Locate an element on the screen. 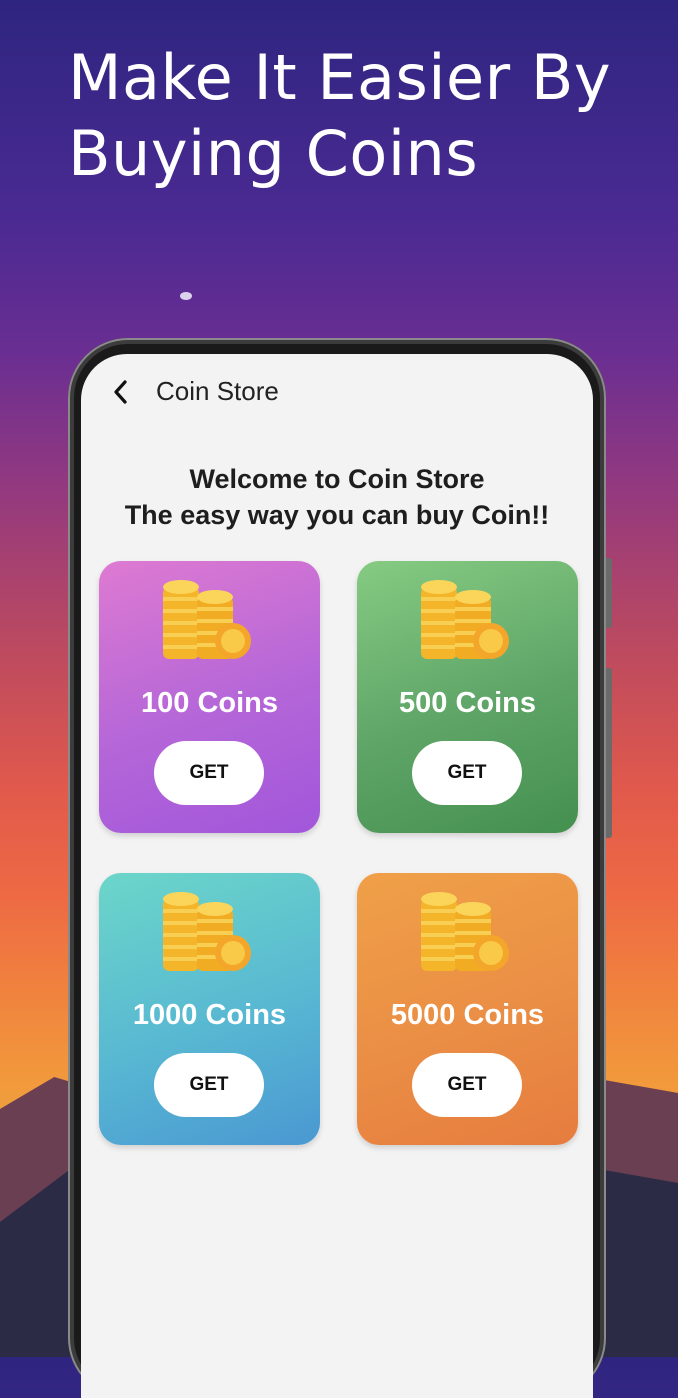  phone-volume-button is located at coordinates (609, 753).